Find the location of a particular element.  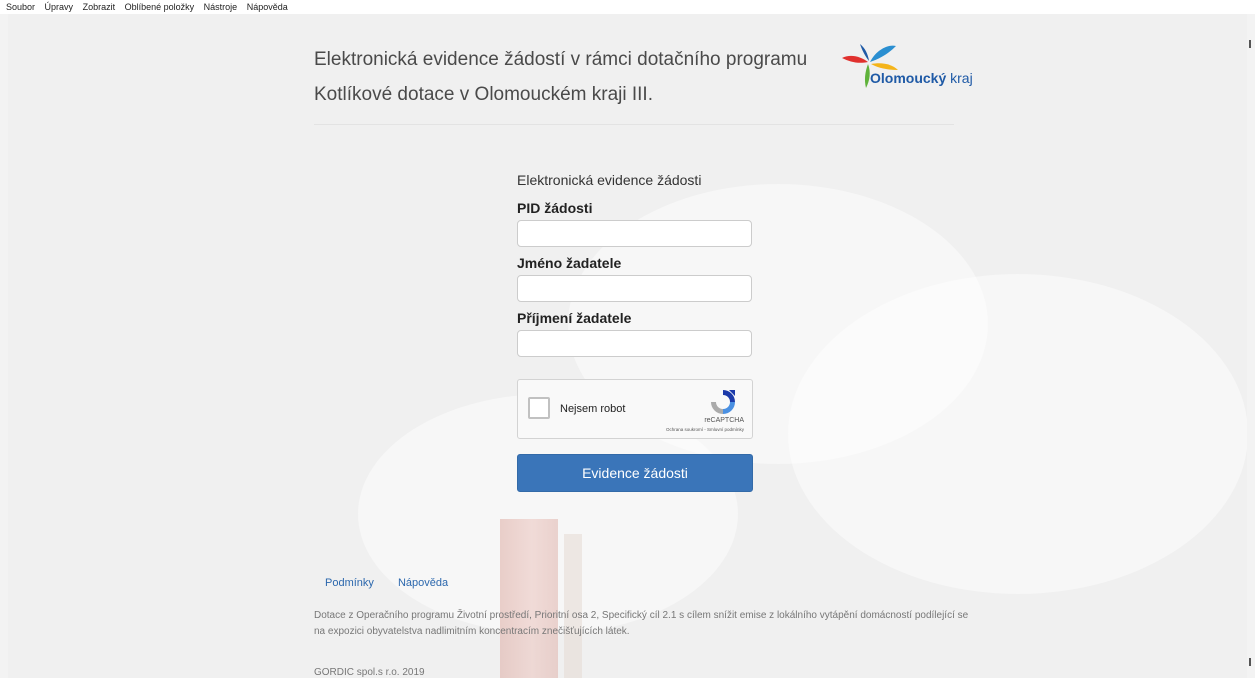

terms-link: Podmínky is located at coordinates (349, 583).